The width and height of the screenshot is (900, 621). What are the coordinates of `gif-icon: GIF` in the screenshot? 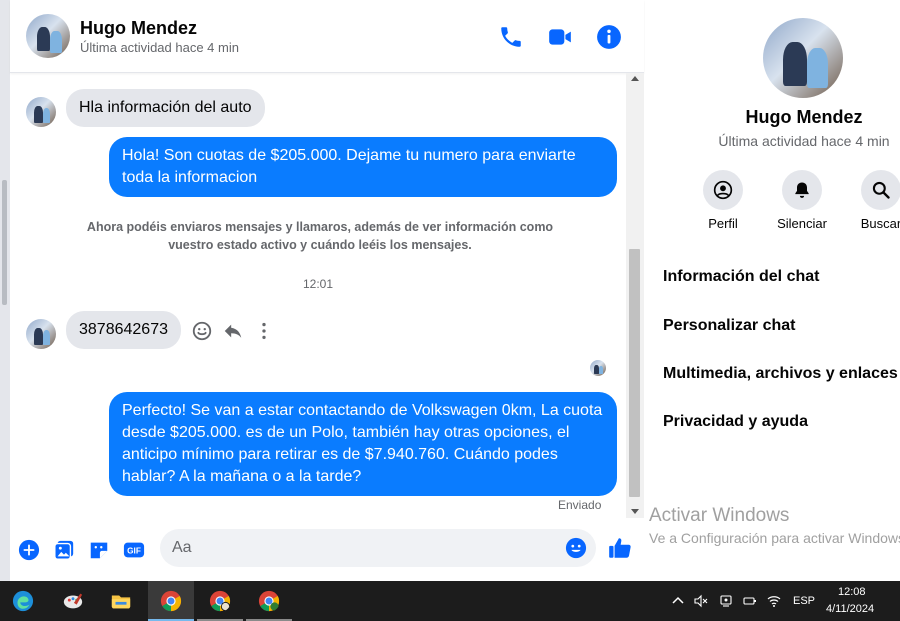 It's located at (134, 550).